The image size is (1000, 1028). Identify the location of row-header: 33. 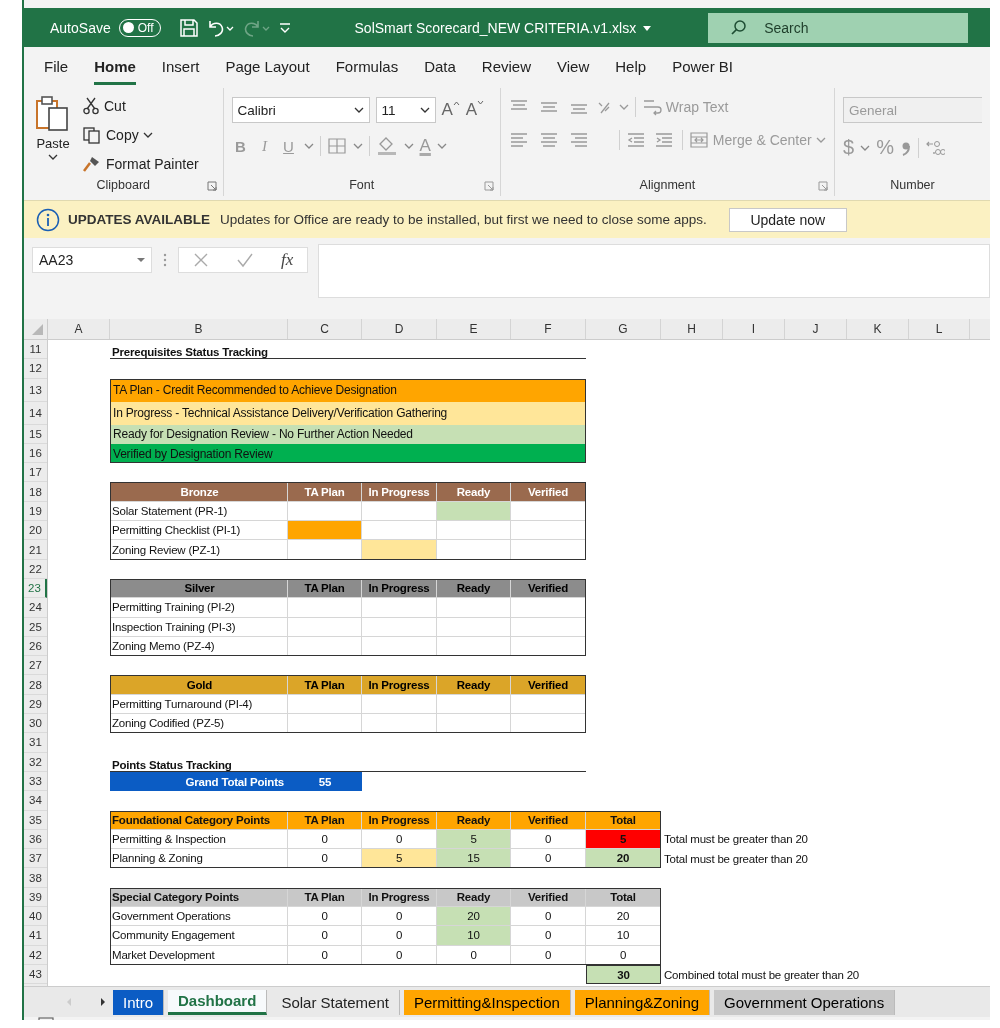
(35, 781).